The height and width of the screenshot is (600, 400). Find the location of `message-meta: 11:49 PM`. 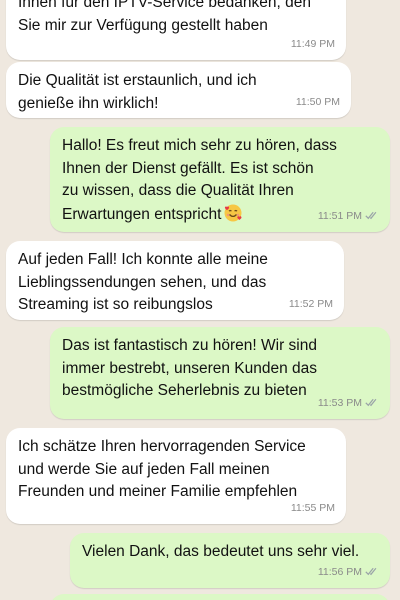

message-meta: 11:49 PM is located at coordinates (313, 44).